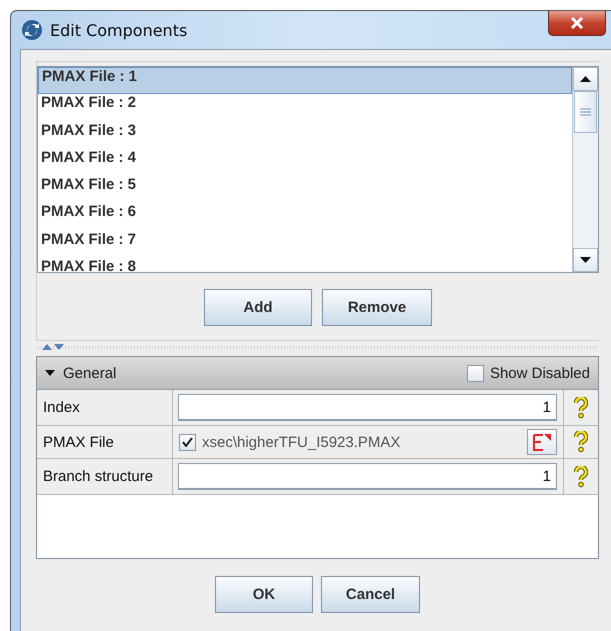 The height and width of the screenshot is (631, 611). I want to click on property-label: PMAX File, so click(105, 442).